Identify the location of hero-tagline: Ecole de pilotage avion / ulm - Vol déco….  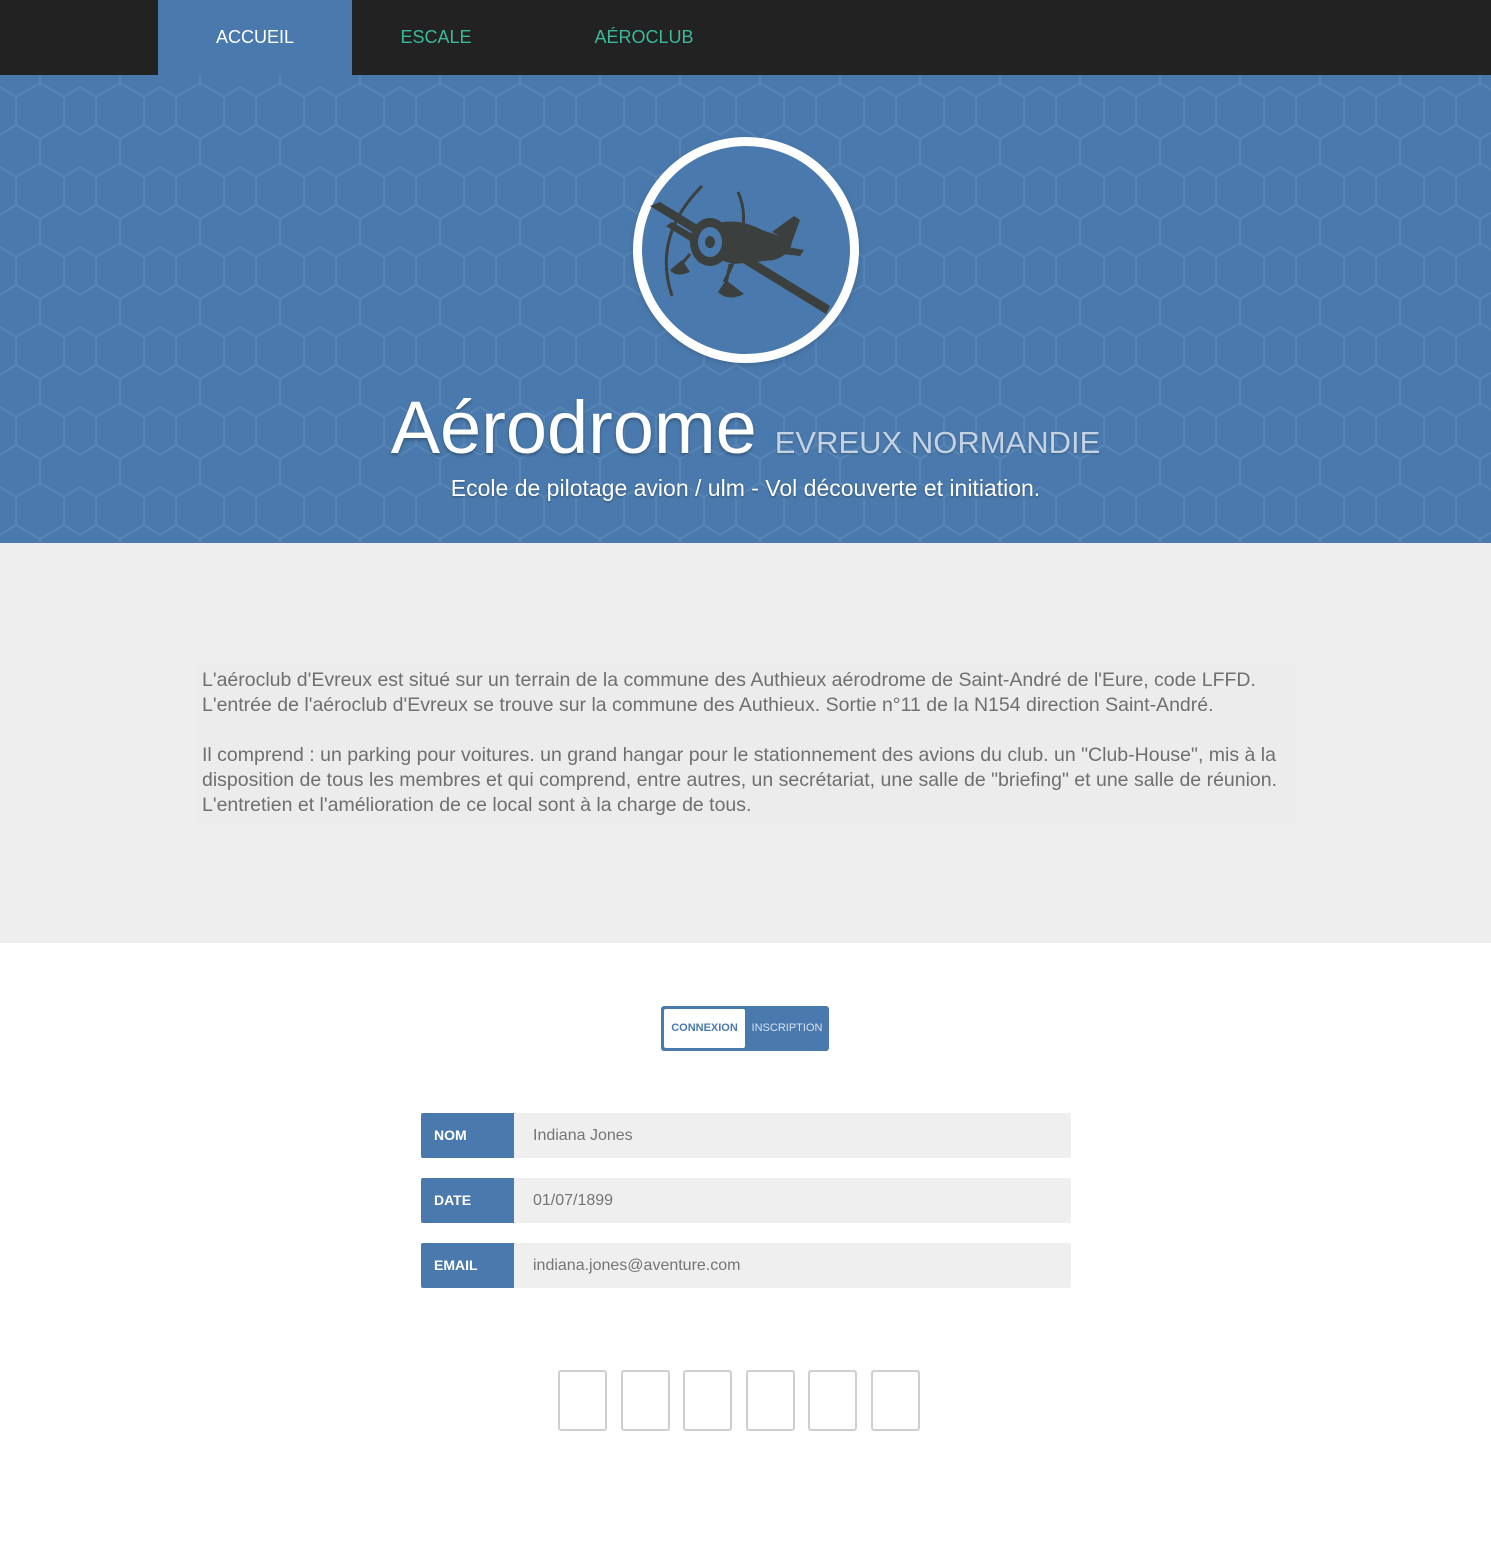
(745, 488).